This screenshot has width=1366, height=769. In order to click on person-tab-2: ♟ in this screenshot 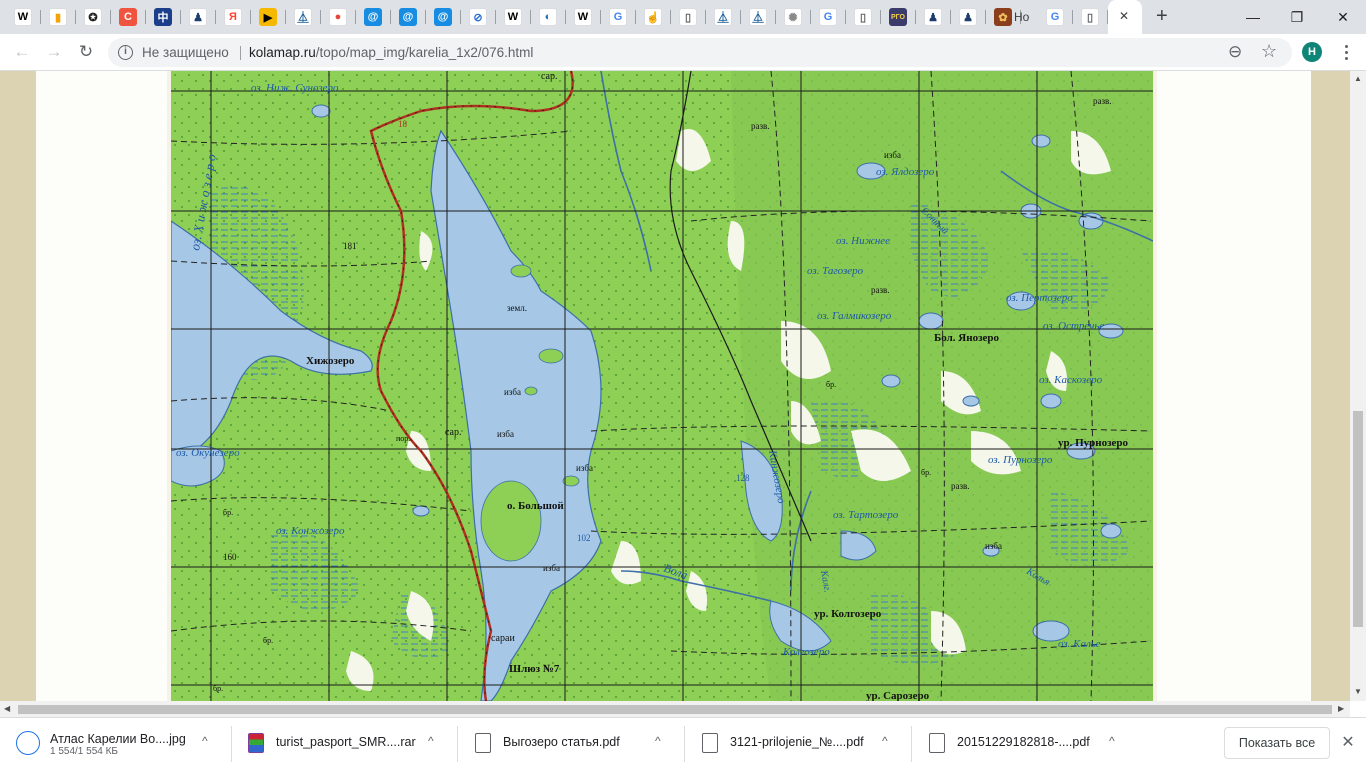, I will do `click(933, 17)`.